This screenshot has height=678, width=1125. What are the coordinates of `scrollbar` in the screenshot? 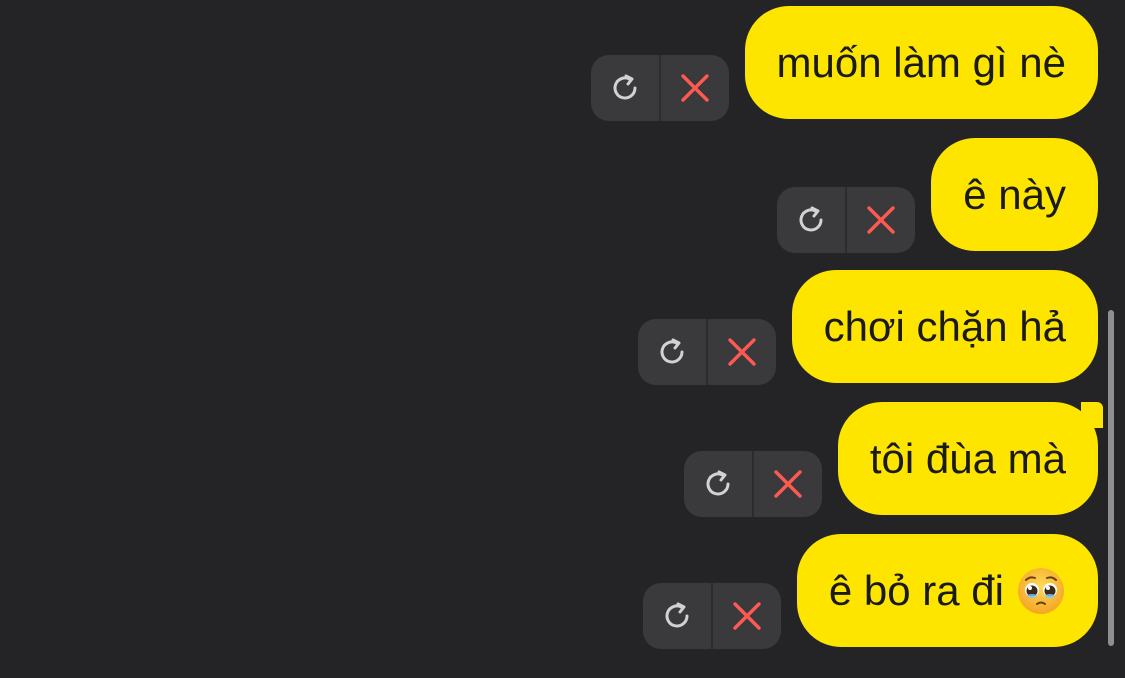 It's located at (1111, 478).